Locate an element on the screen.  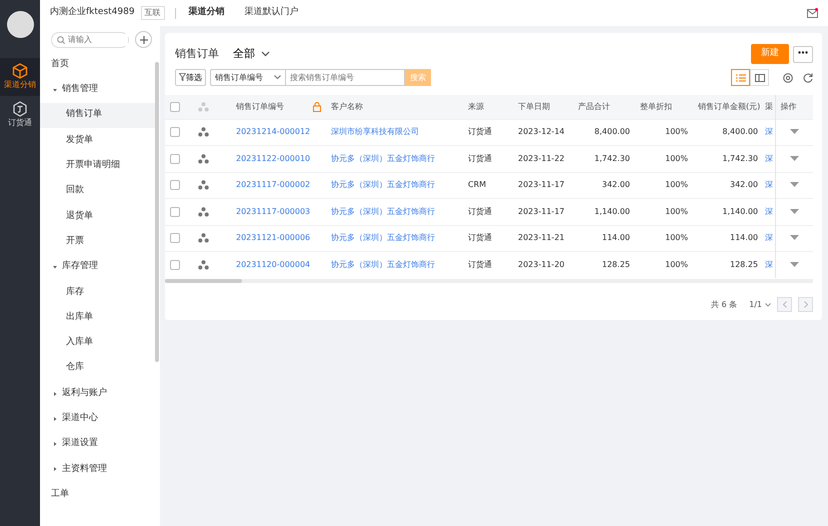
nav-group: 渠道设置 is located at coordinates (99, 444).